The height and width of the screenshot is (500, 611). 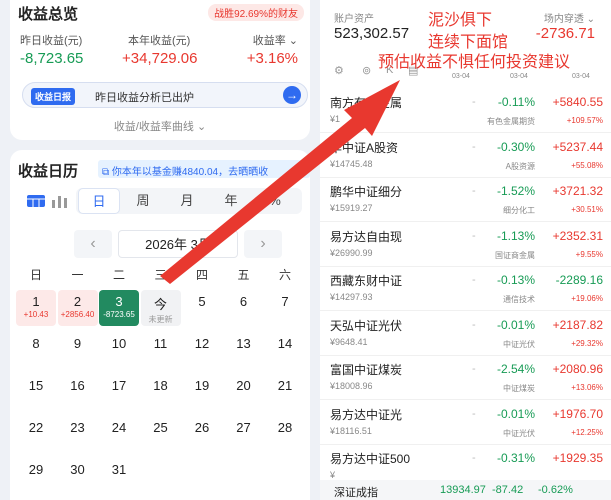 What do you see at coordinates (78, 392) in the screenshot?
I see `calendar-day: 16` at bounding box center [78, 392].